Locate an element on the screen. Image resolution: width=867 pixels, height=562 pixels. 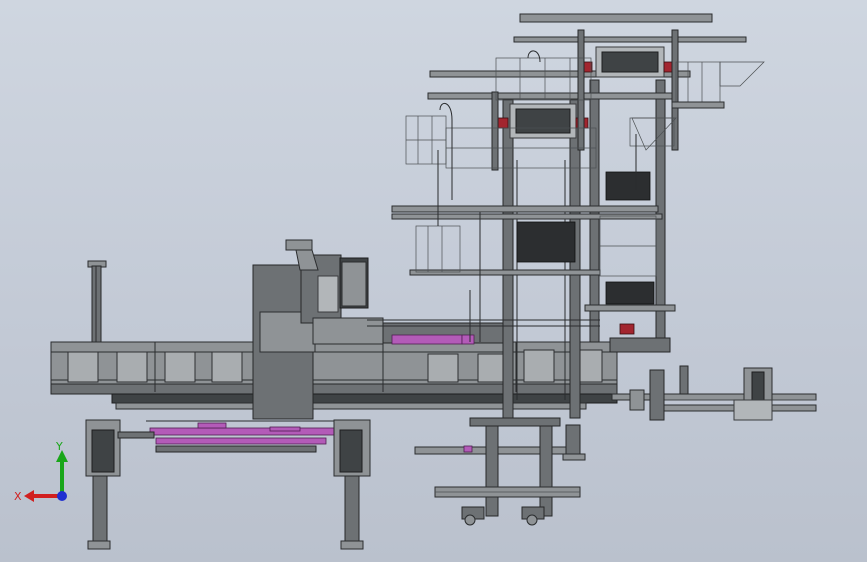
coordinate-axis-triad: Y X is located at coordinates (41, 471).